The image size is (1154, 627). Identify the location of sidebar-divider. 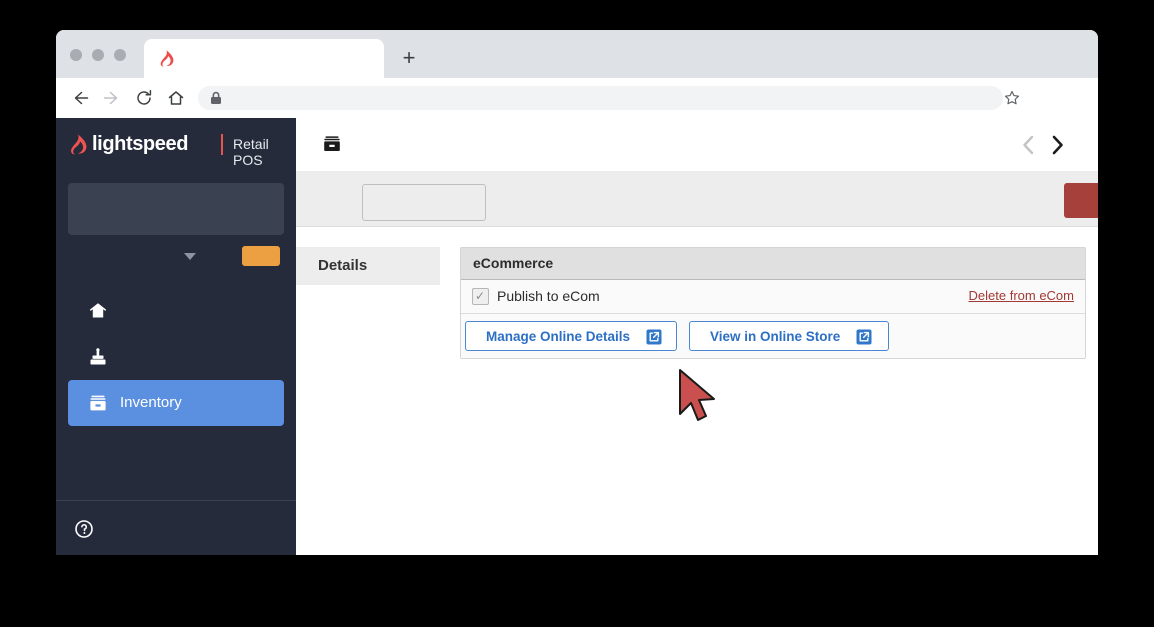
(176, 500).